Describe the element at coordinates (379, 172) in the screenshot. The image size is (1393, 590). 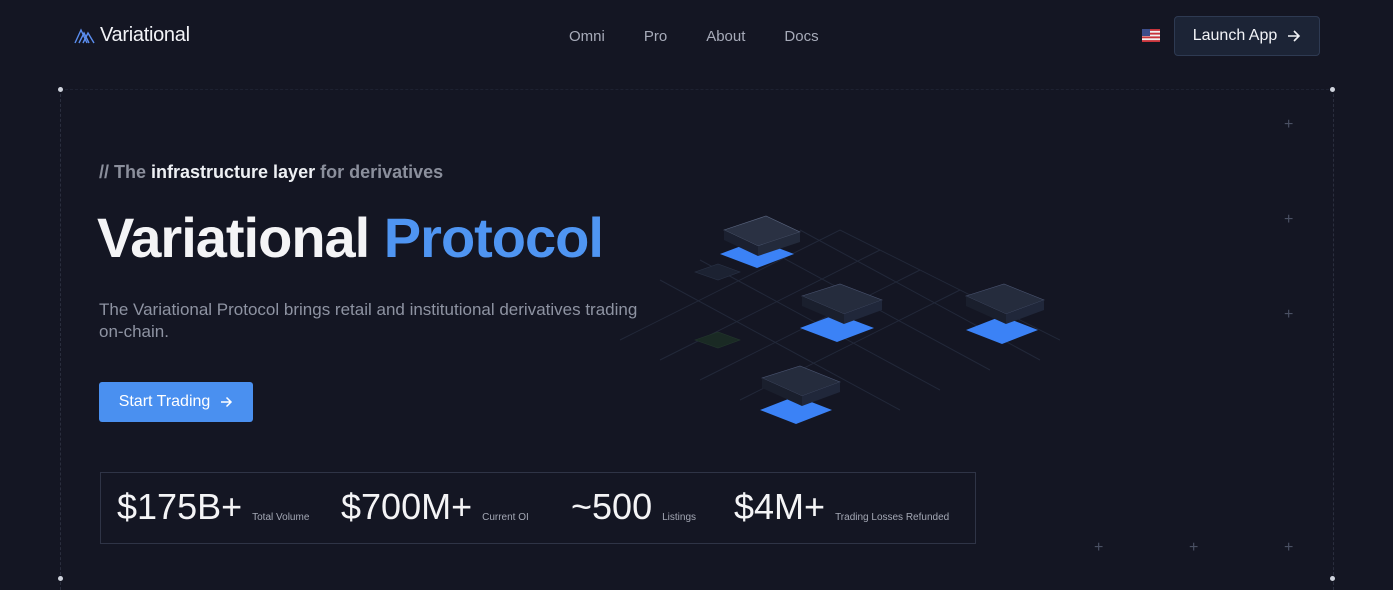
I see `eyebrow-suffix: for derivatives` at that location.